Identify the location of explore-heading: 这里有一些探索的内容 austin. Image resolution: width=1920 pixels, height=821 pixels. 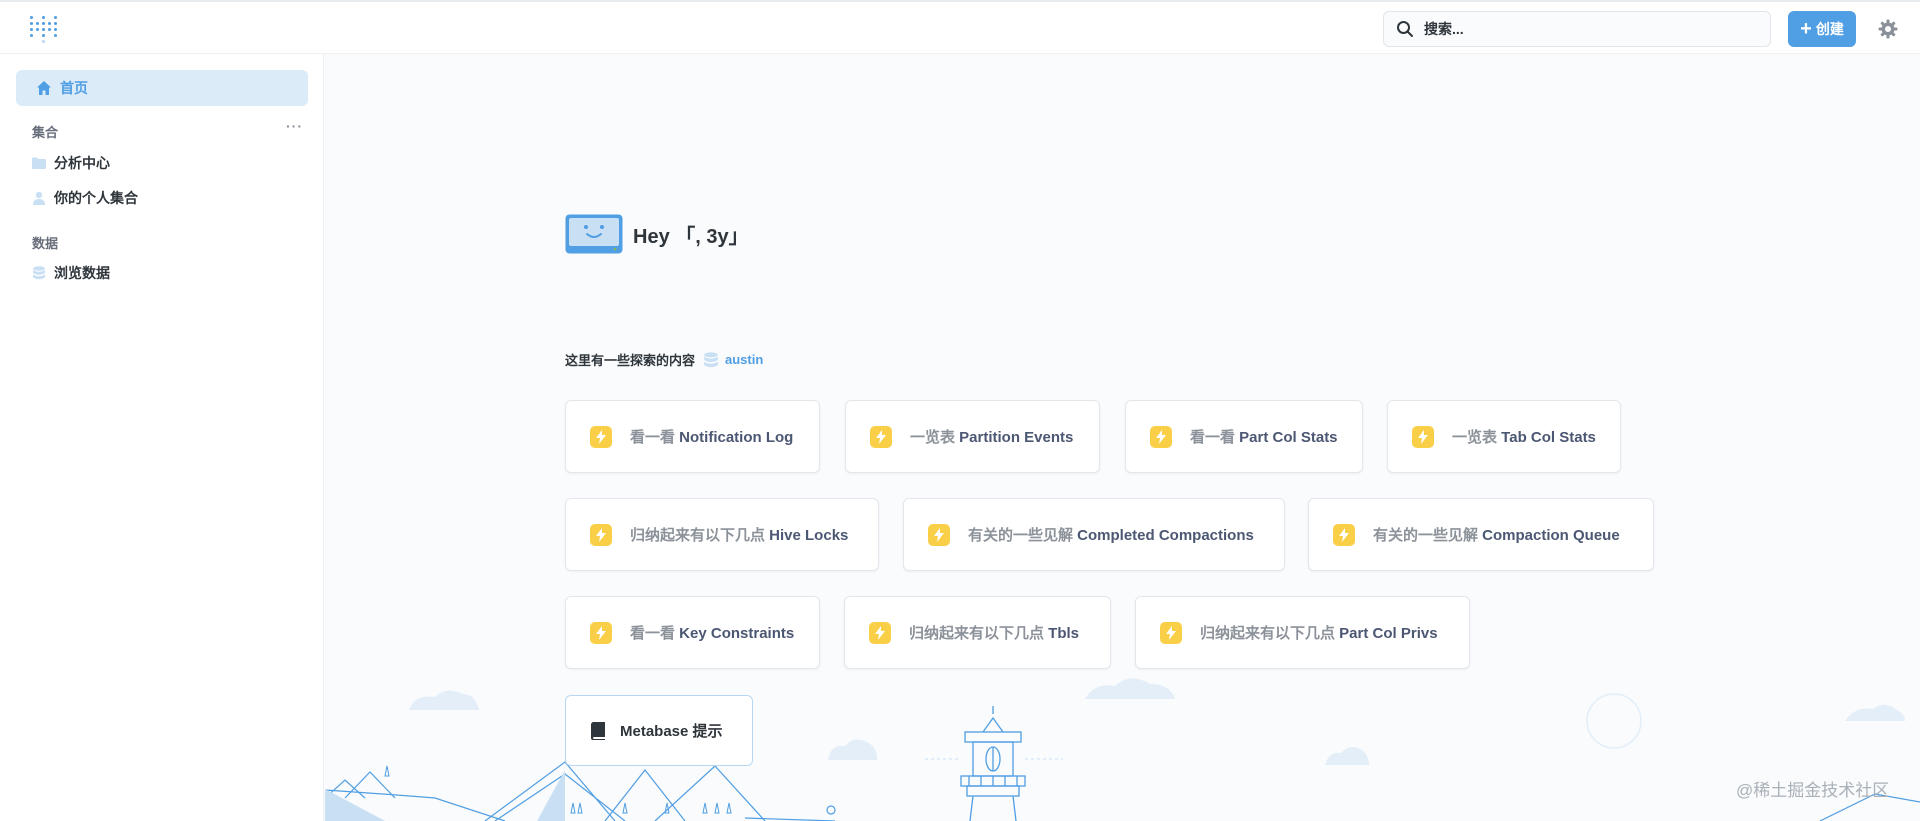
(664, 359).